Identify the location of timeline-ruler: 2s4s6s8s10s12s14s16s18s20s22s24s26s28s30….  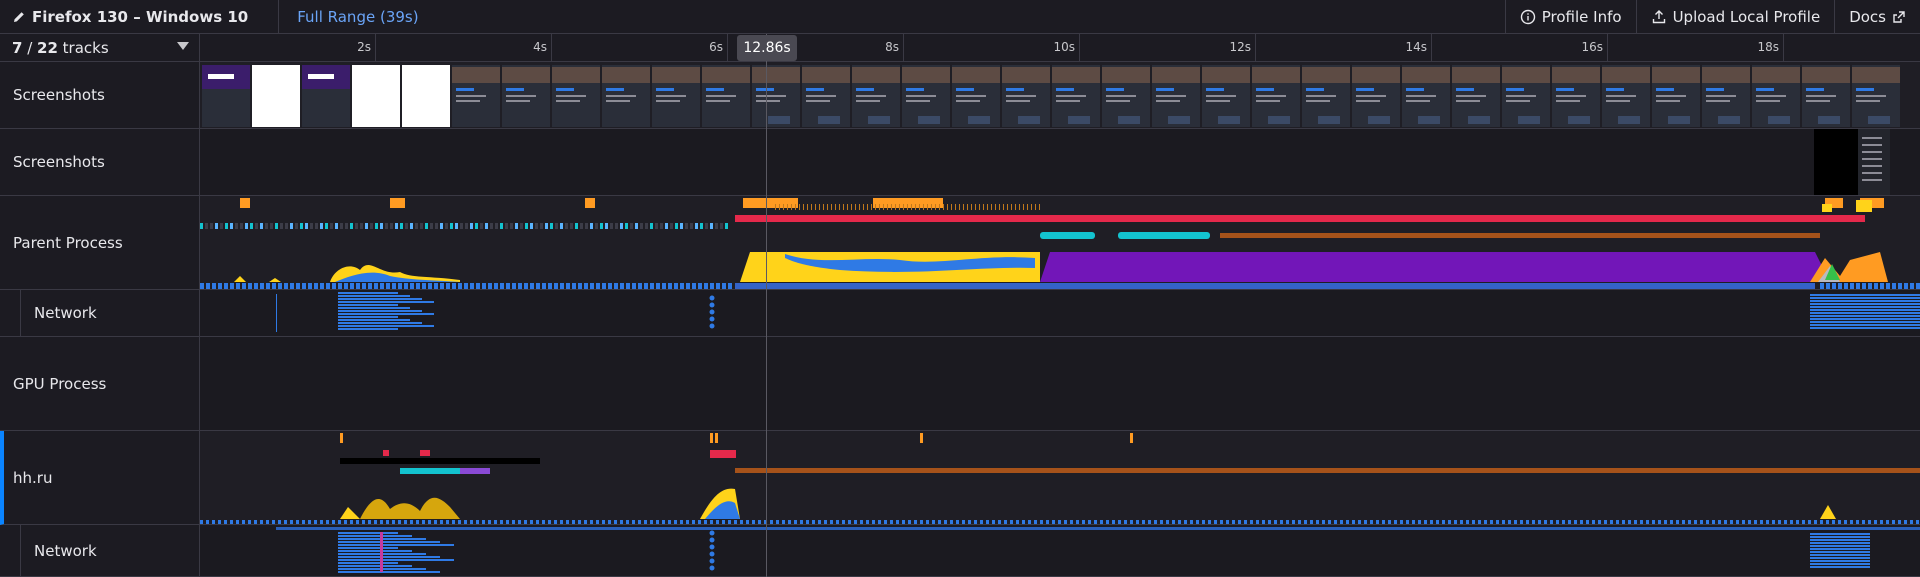
(1060, 48).